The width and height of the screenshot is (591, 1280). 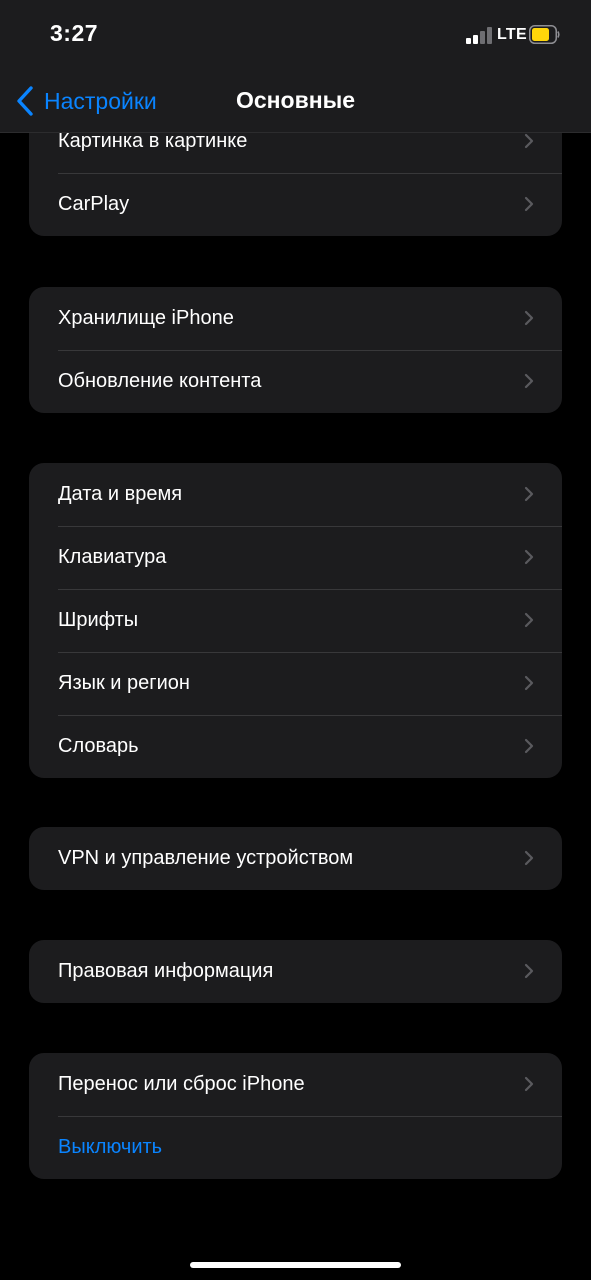 I want to click on row-keyboard: Клавиатура, so click(x=295, y=557).